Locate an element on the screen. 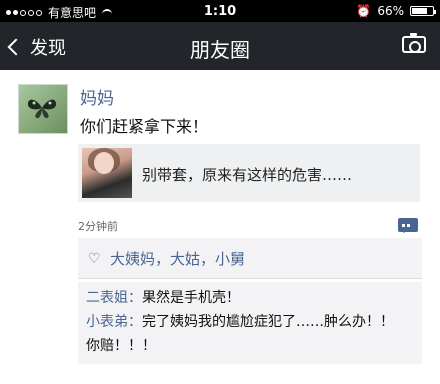 This screenshot has width=440, height=384. likes-box: ♡ 大姨妈，大姑，小舅 is located at coordinates (250, 258).